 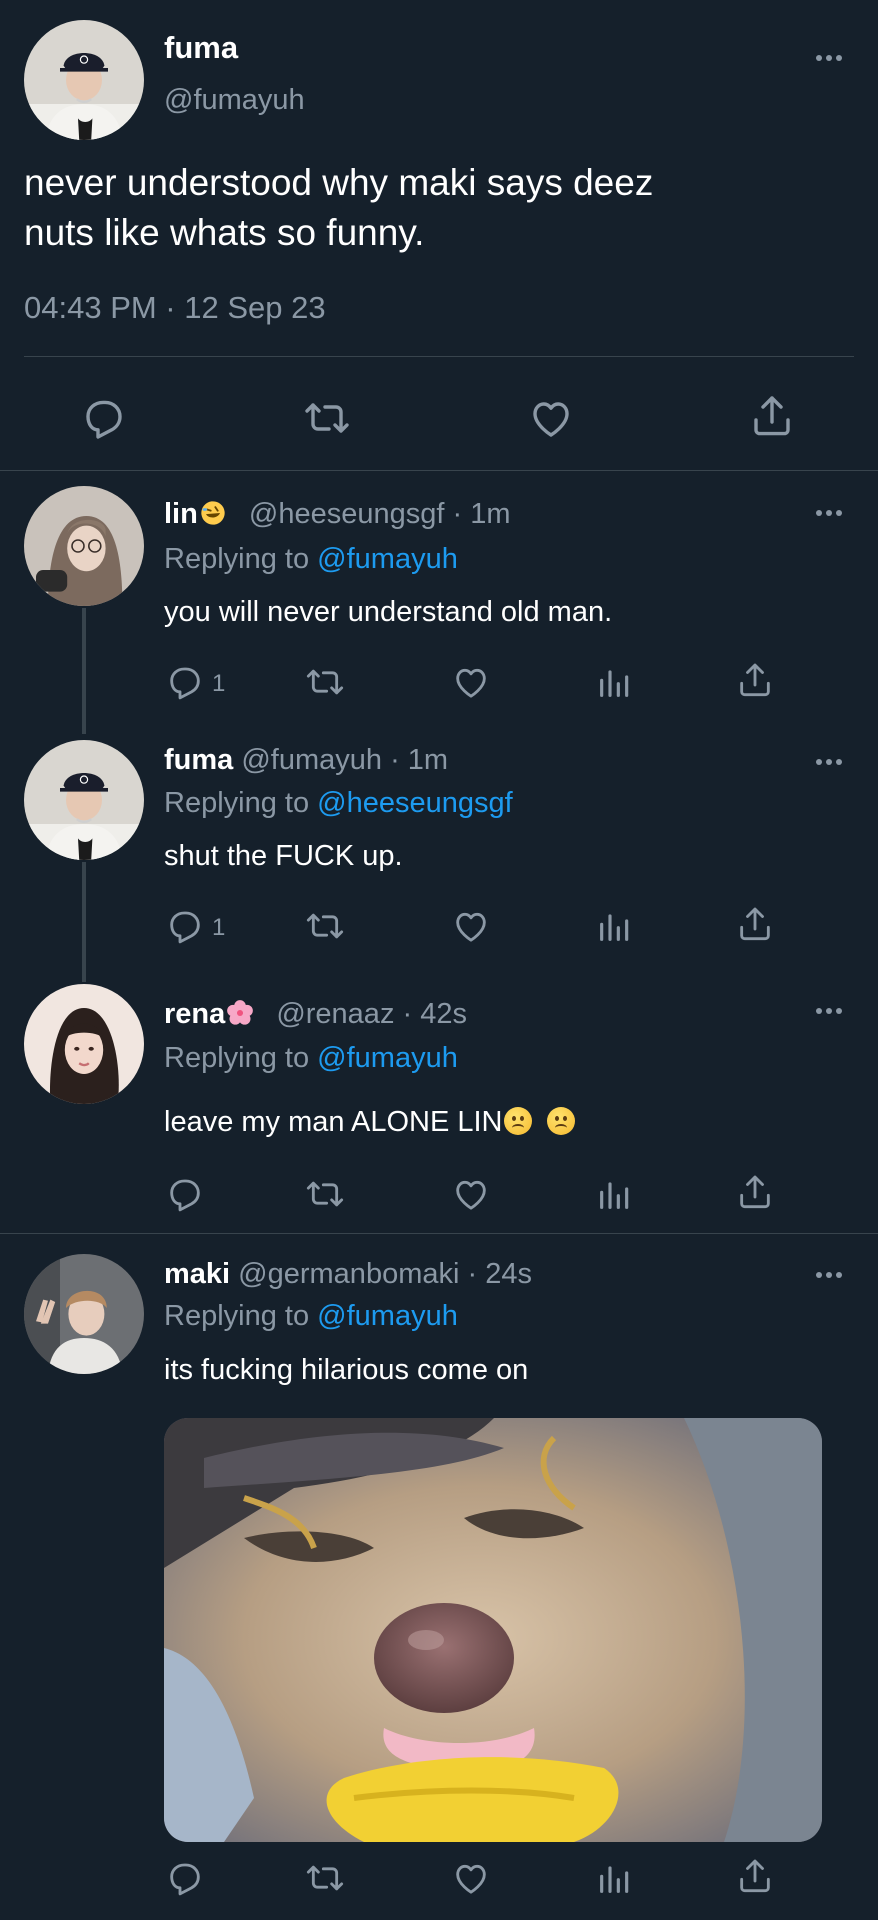 I want to click on display-name: lin, so click(x=181, y=514).